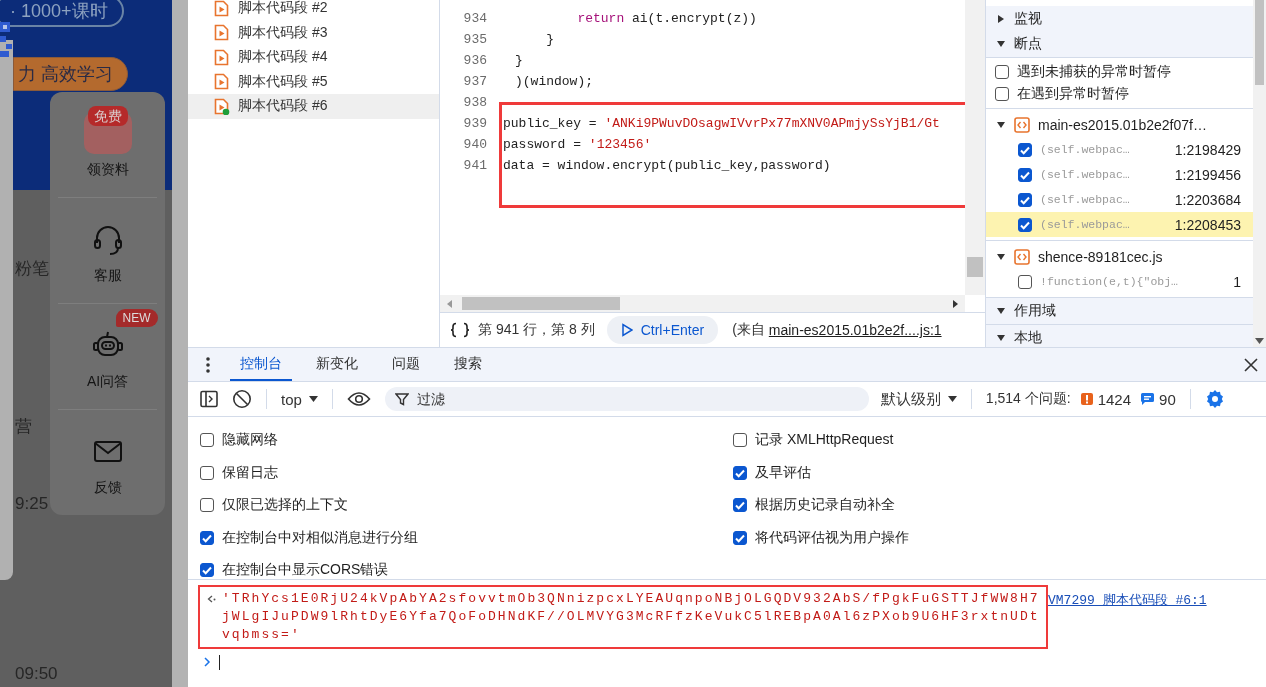  I want to click on file-item: 脚本代码段 #5, so click(313, 81).